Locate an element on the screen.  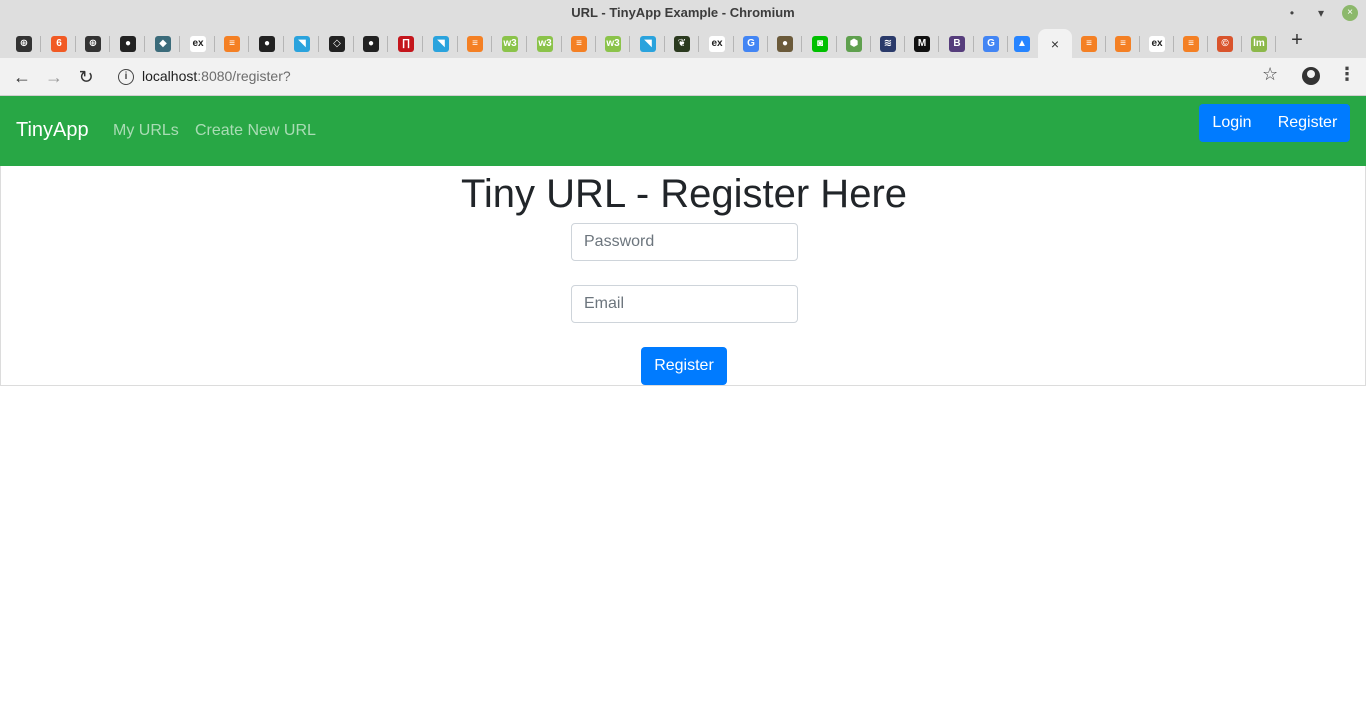
avatar-icon: ● is located at coordinates (785, 43).